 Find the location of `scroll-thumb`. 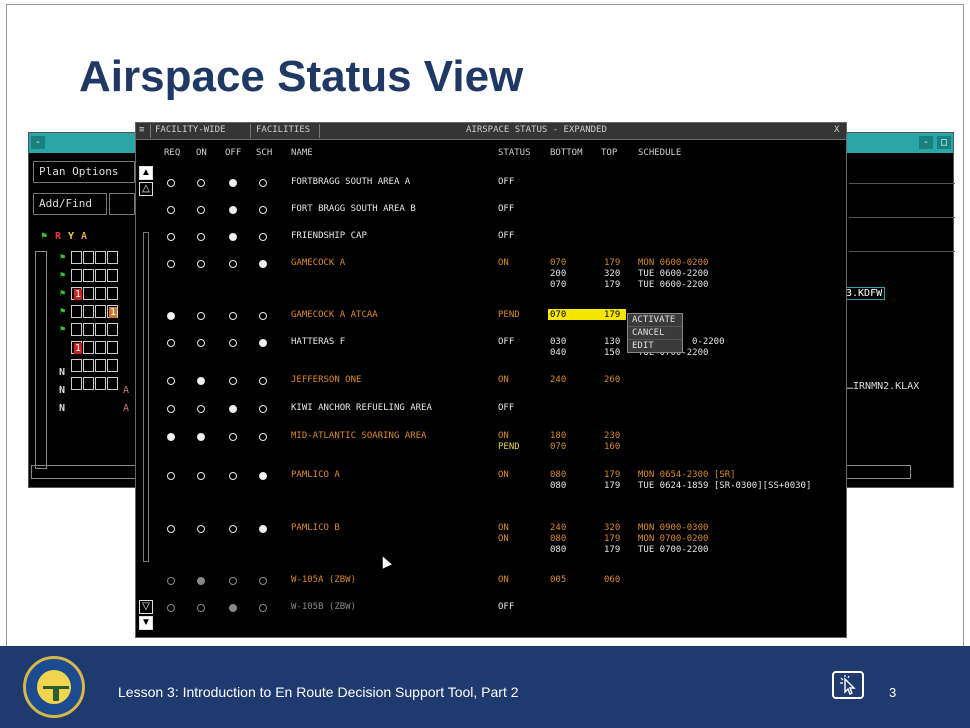

scroll-thumb is located at coordinates (146, 397).